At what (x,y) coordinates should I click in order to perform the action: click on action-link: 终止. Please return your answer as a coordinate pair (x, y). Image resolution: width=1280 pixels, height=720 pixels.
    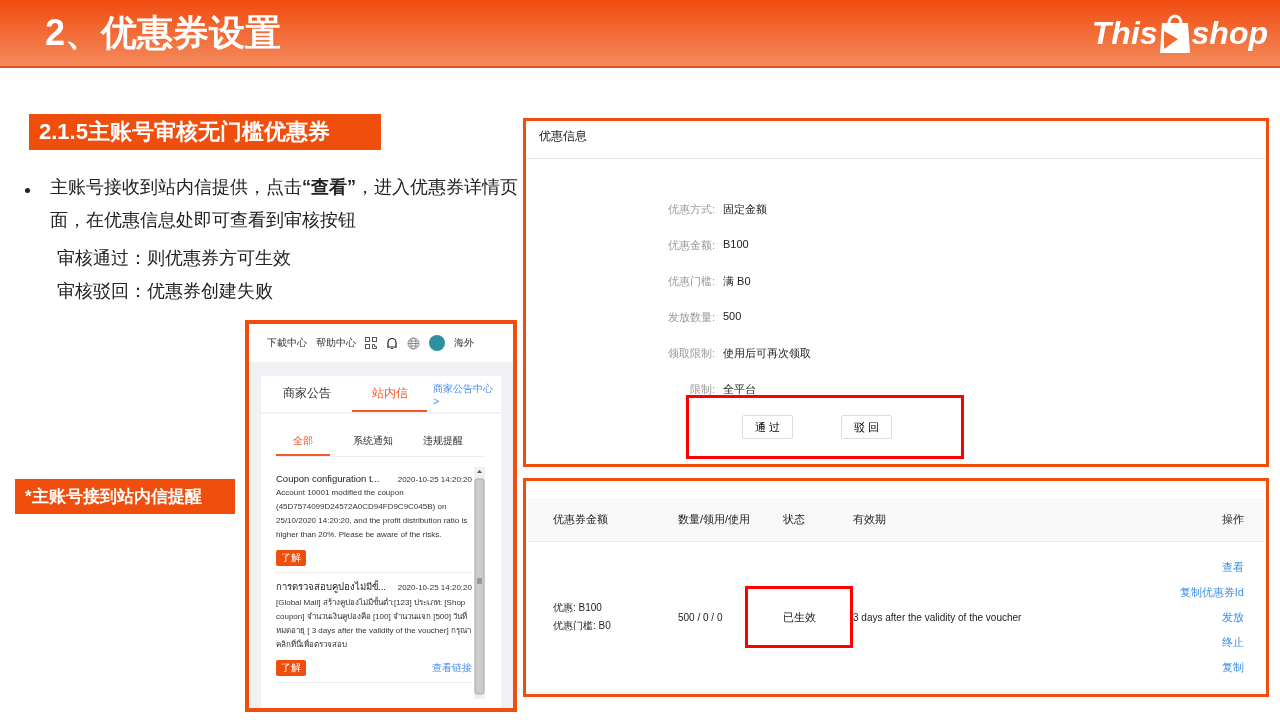
    Looking at the image, I should click on (1233, 642).